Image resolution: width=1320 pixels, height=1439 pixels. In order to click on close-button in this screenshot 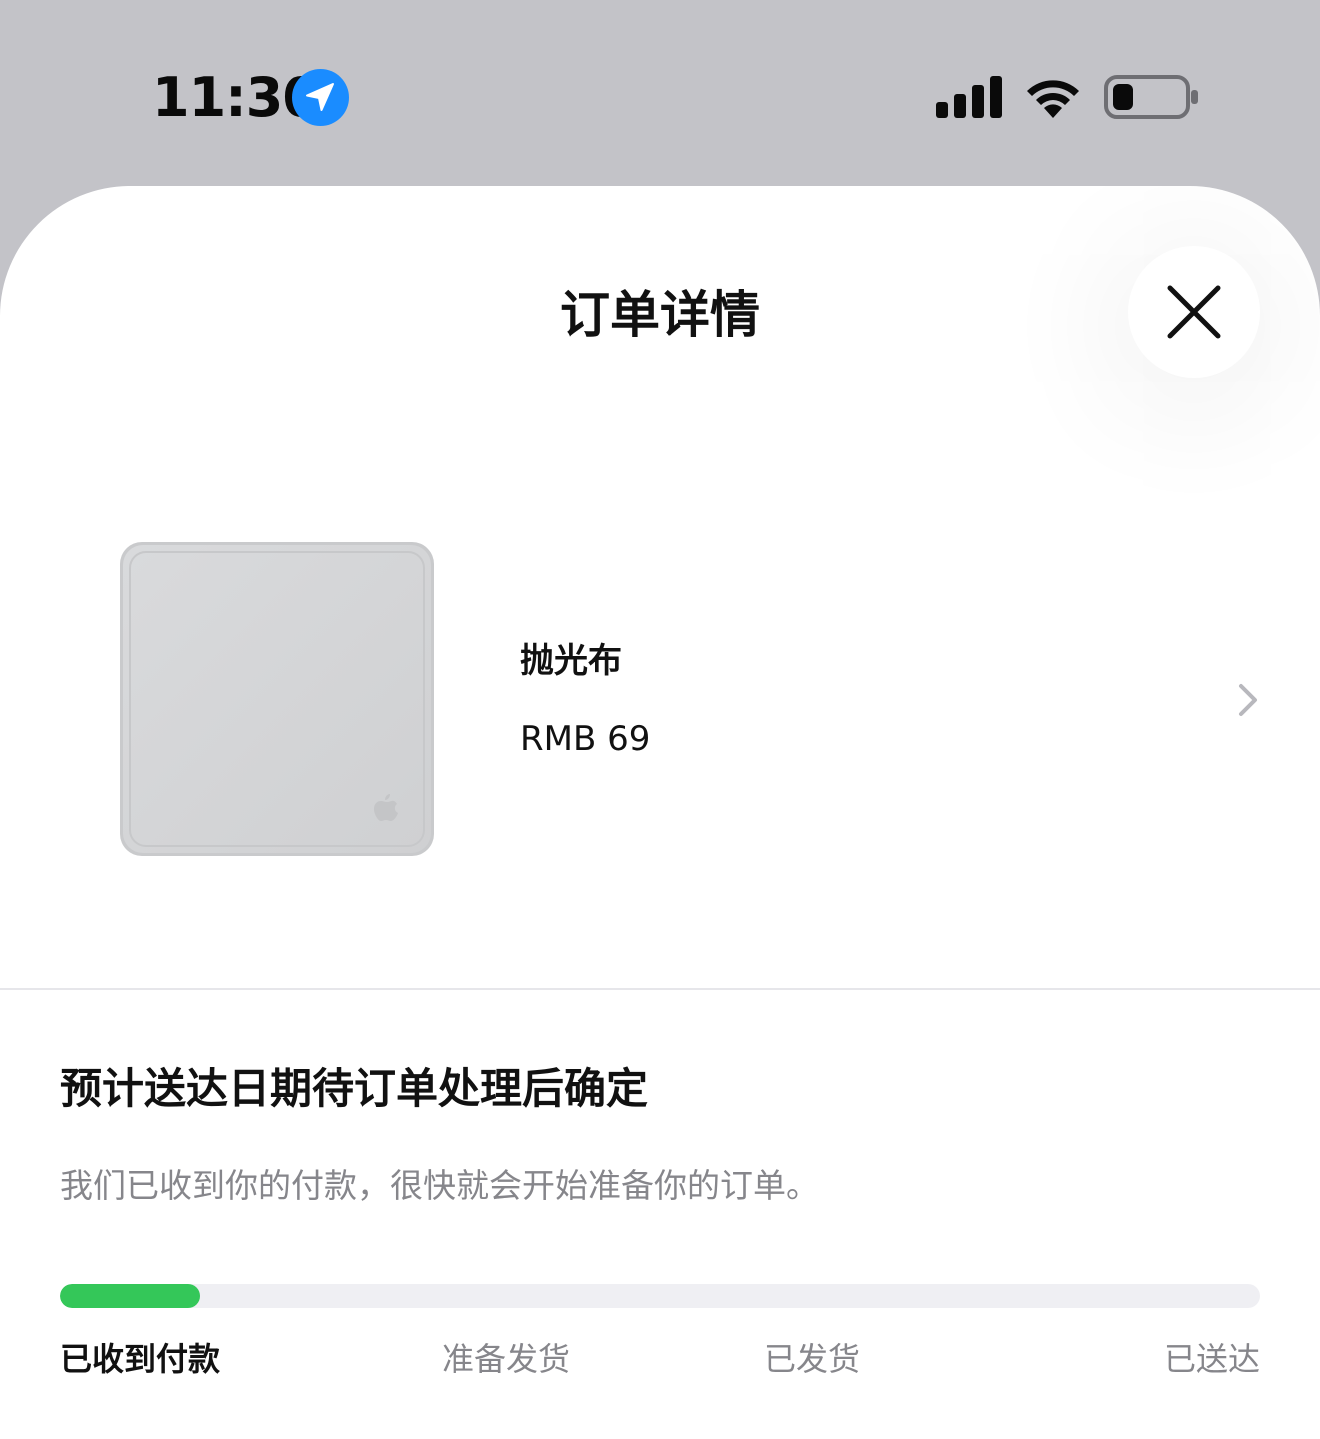, I will do `click(1194, 312)`.